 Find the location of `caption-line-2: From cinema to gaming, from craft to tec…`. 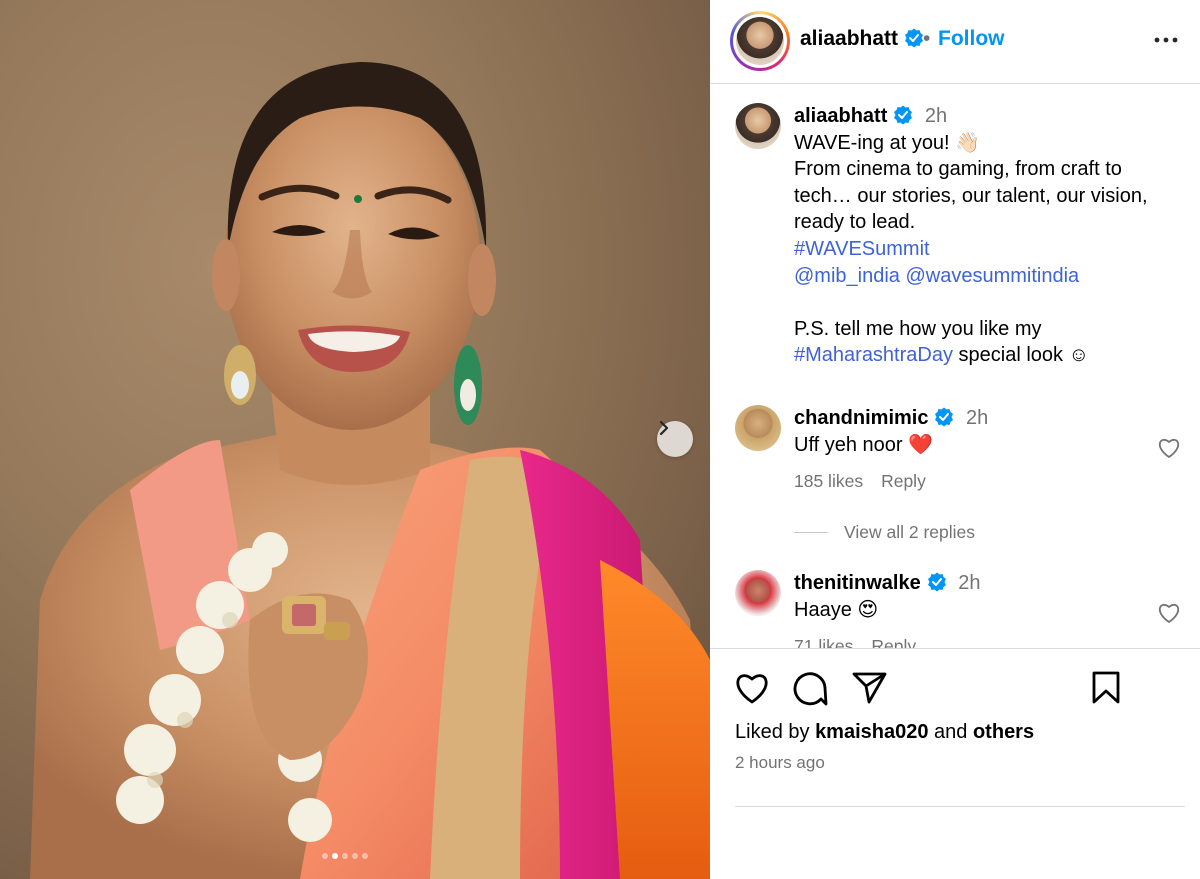

caption-line-2: From cinema to gaming, from craft to tec… is located at coordinates (971, 196).